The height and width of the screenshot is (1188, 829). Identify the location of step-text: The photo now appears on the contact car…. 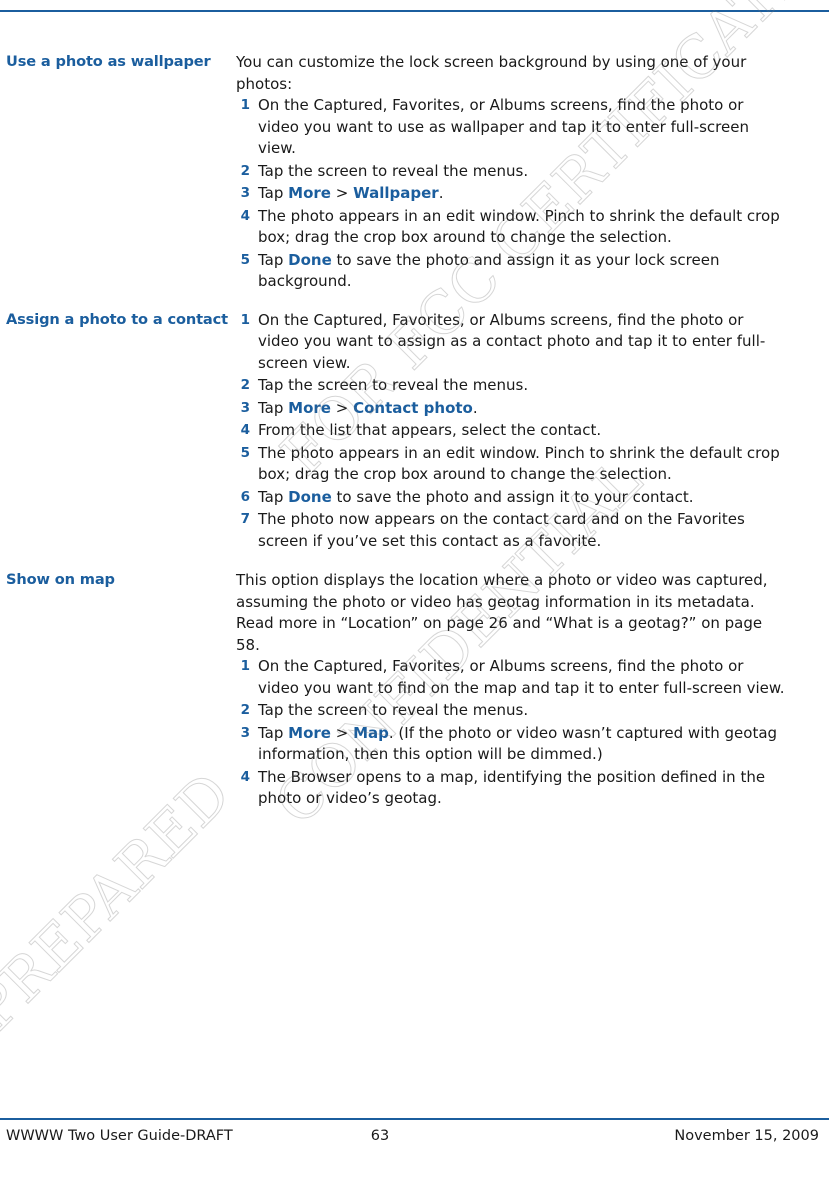
(501, 530).